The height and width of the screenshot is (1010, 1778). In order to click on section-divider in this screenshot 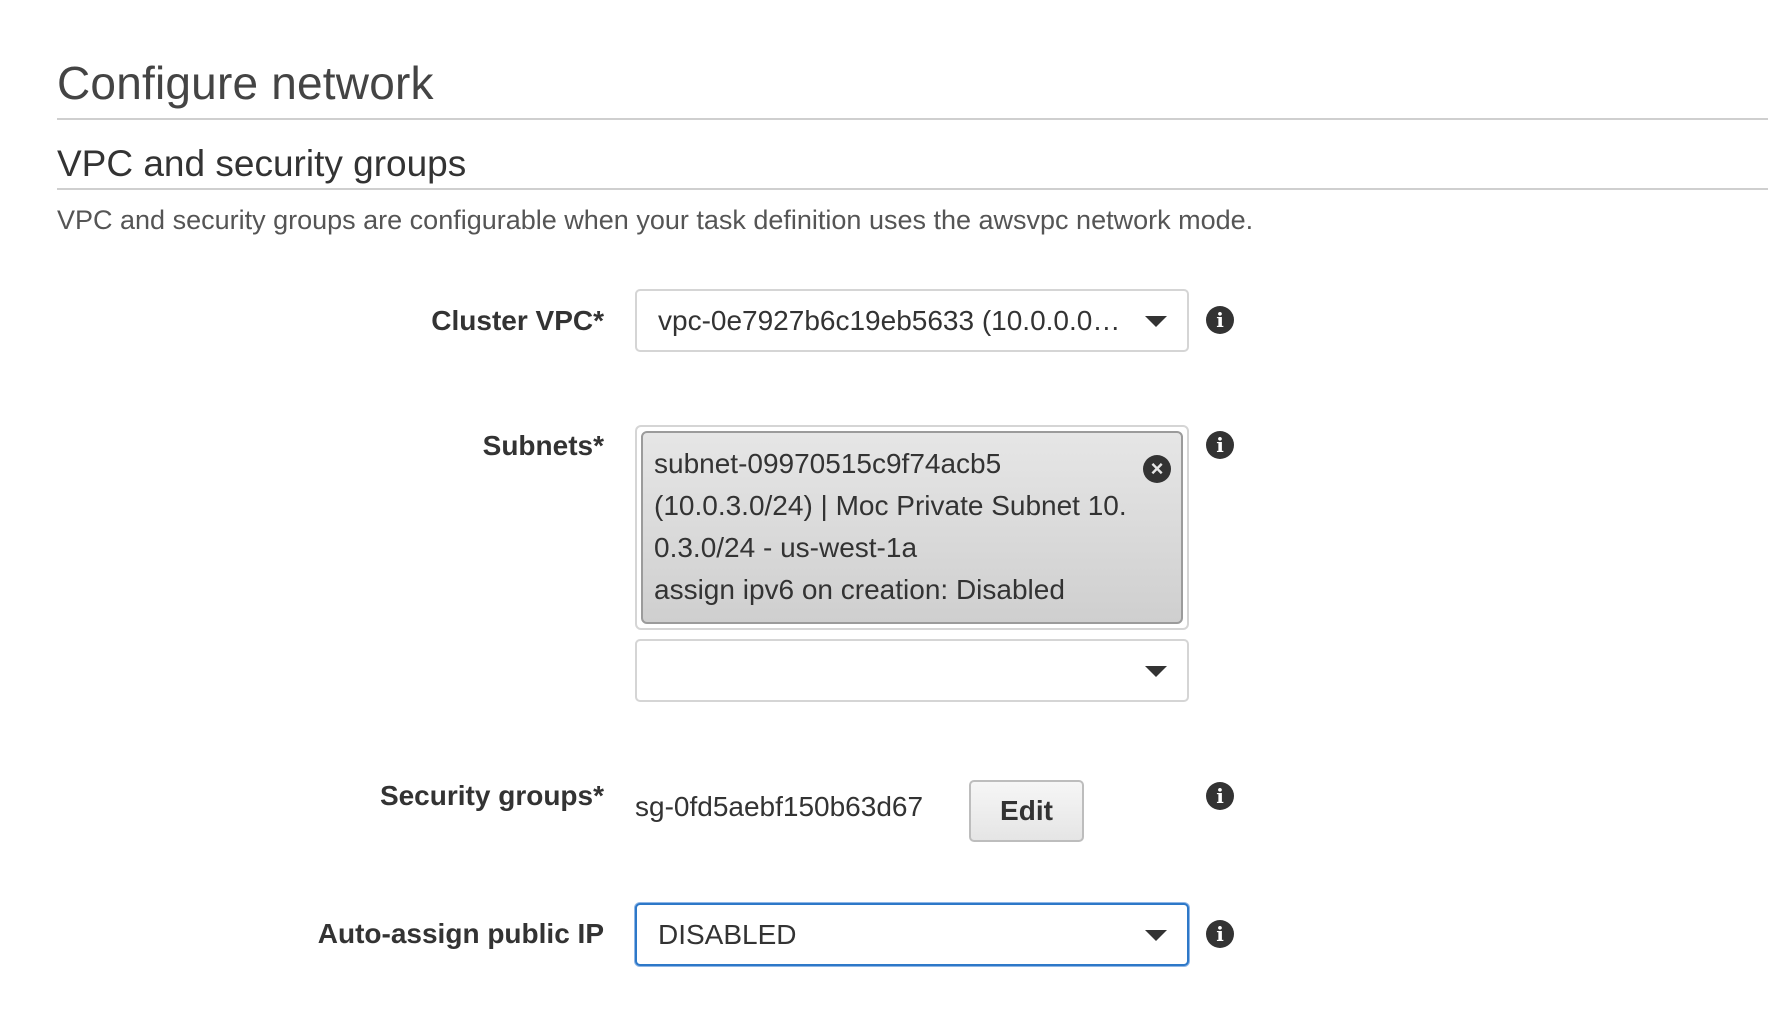, I will do `click(912, 189)`.